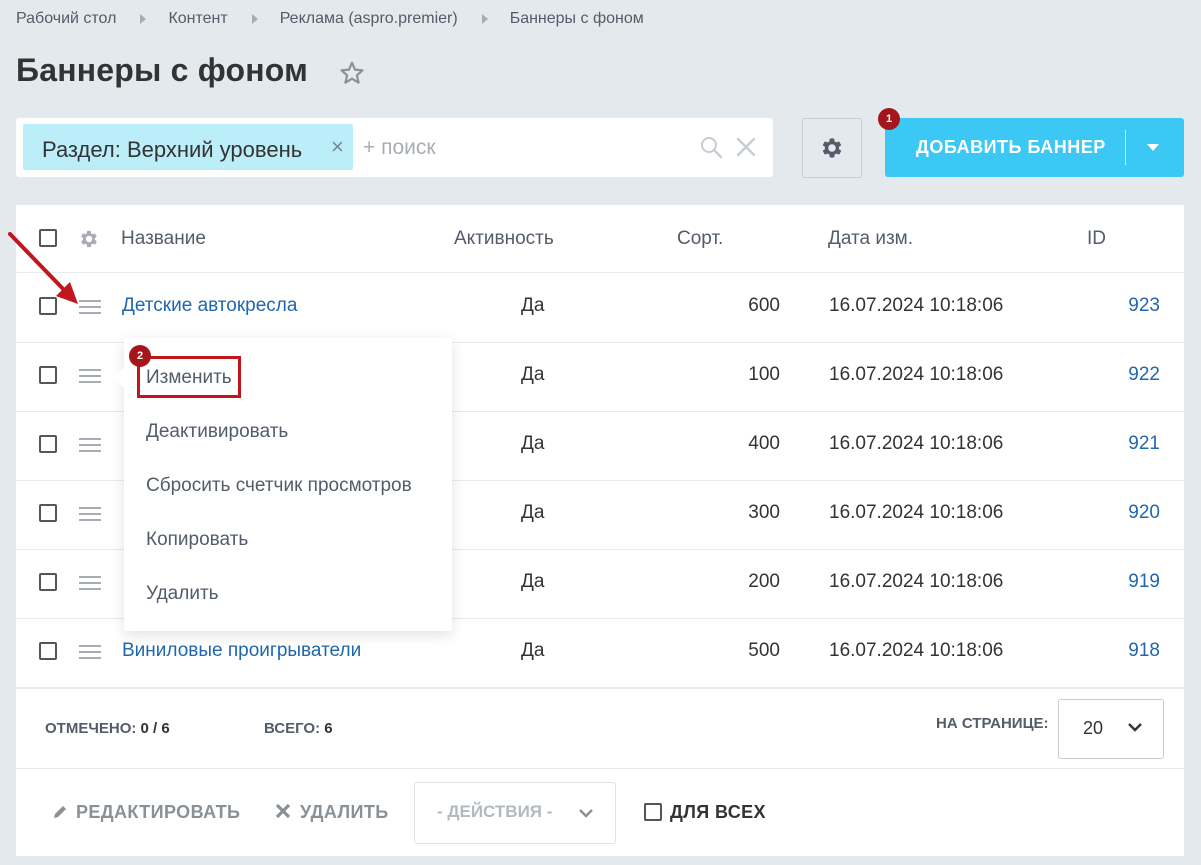 This screenshot has width=1201, height=865. What do you see at coordinates (870, 239) in the screenshot?
I see `column-header-date: Дата изм.` at bounding box center [870, 239].